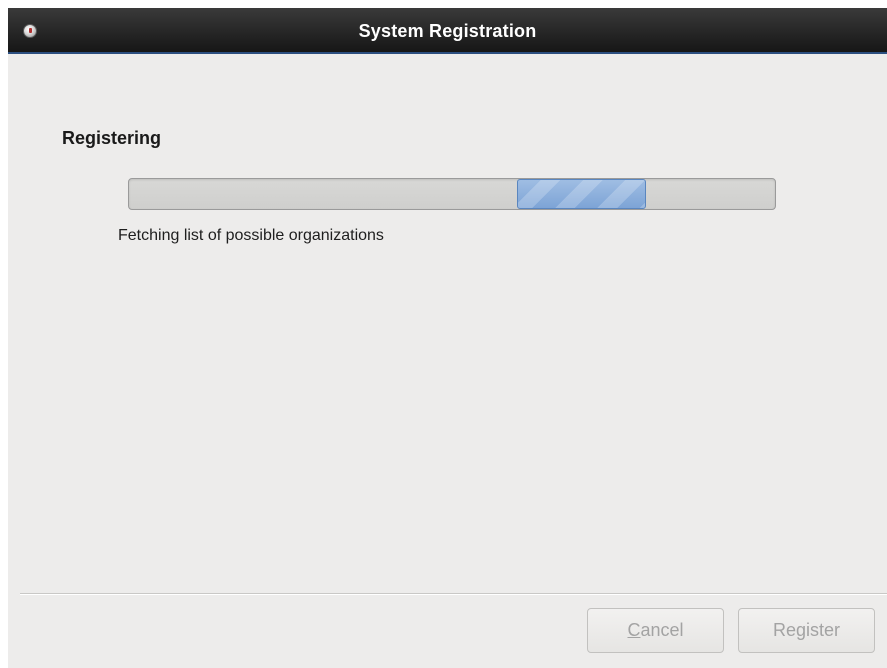  Describe the element at coordinates (251, 235) in the screenshot. I see `status-message: Fetching list of possible organizations` at that location.